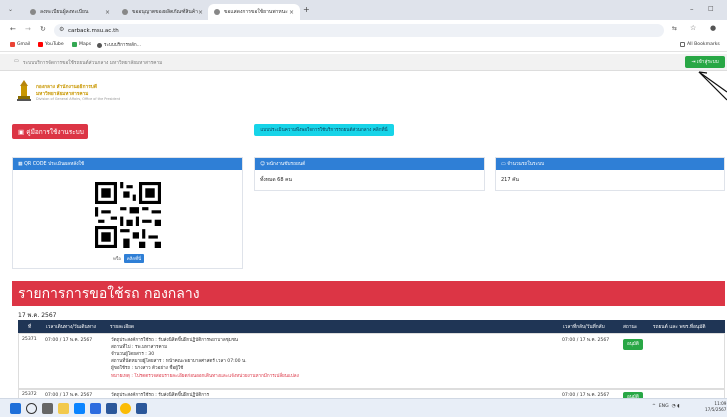 The height and width of the screenshot is (417, 727). Describe the element at coordinates (64, 12) in the screenshot. I see `tab-label: ลงทะเบียนผู้ลงทะเบียน` at that location.